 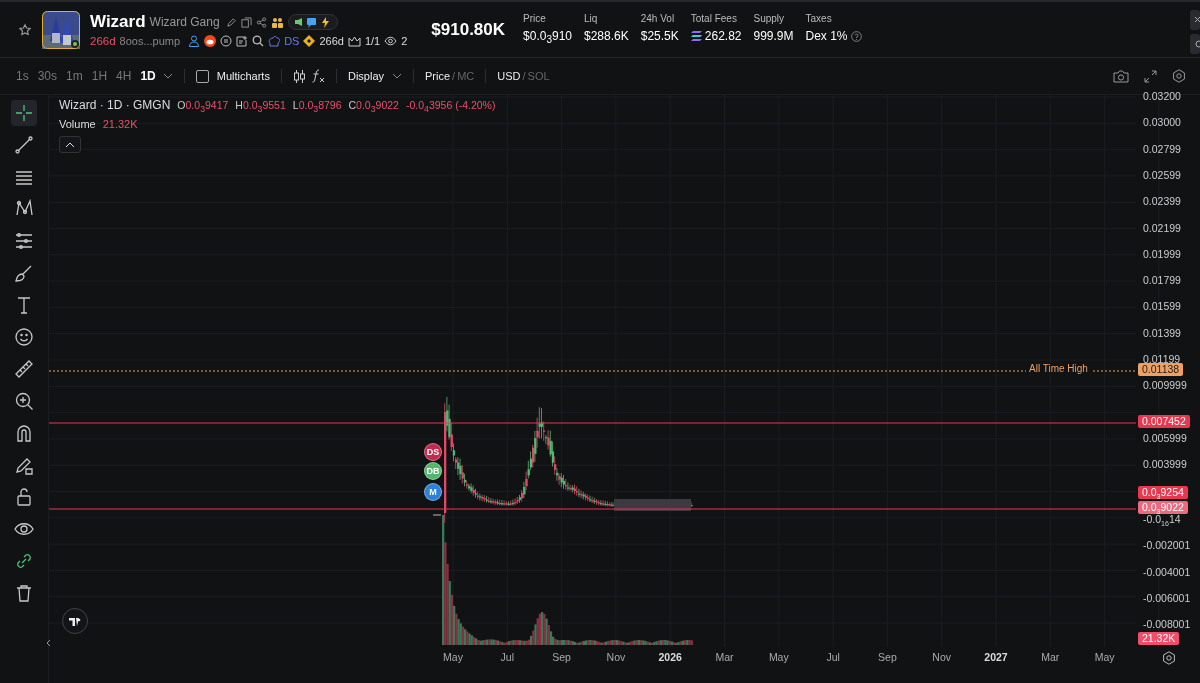 What do you see at coordinates (466, 76) in the screenshot?
I see `price-mode-option: MC` at bounding box center [466, 76].